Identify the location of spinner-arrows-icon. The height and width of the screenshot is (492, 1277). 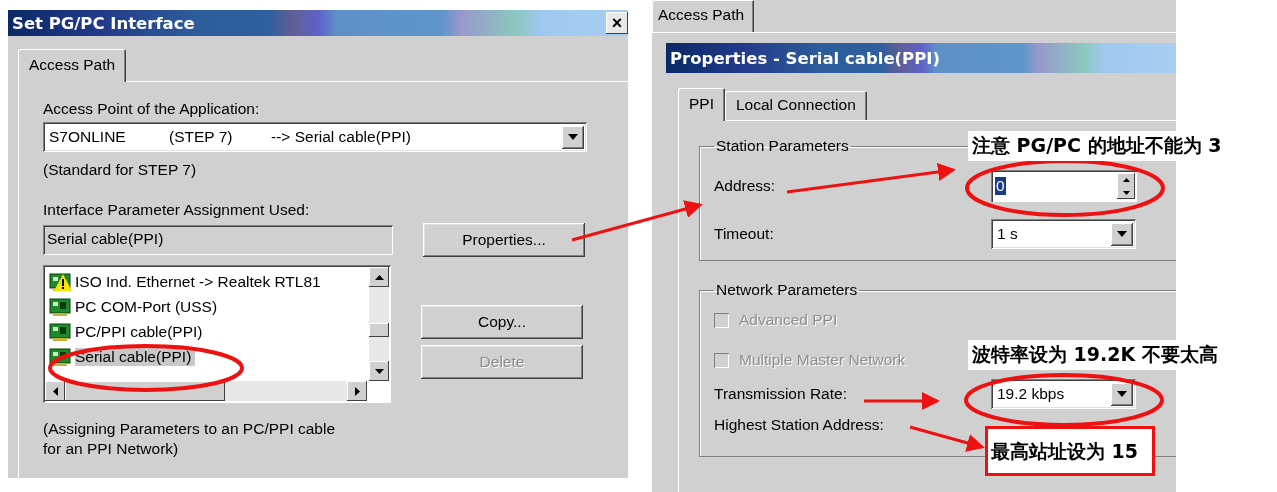
(1126, 186).